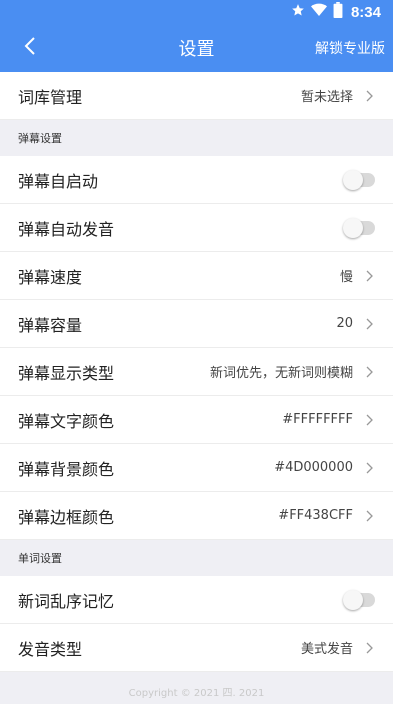  What do you see at coordinates (346, 277) in the screenshot?
I see `danmaku-speed-value: 慢` at bounding box center [346, 277].